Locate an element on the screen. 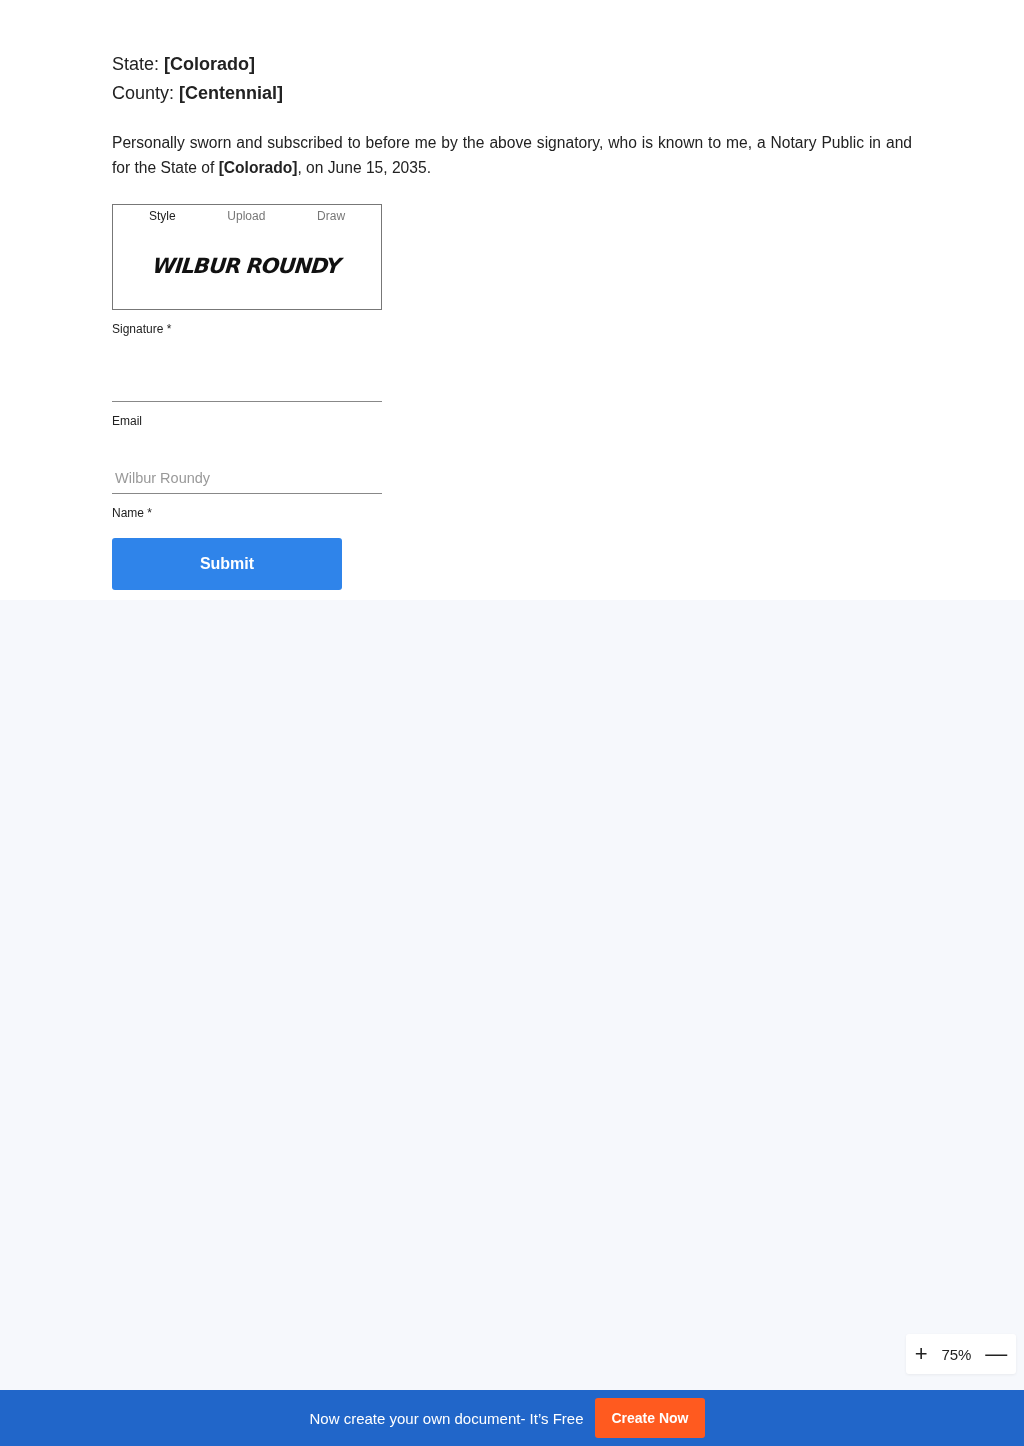 The width and height of the screenshot is (1024, 1446). field-label: Email is located at coordinates (127, 421).